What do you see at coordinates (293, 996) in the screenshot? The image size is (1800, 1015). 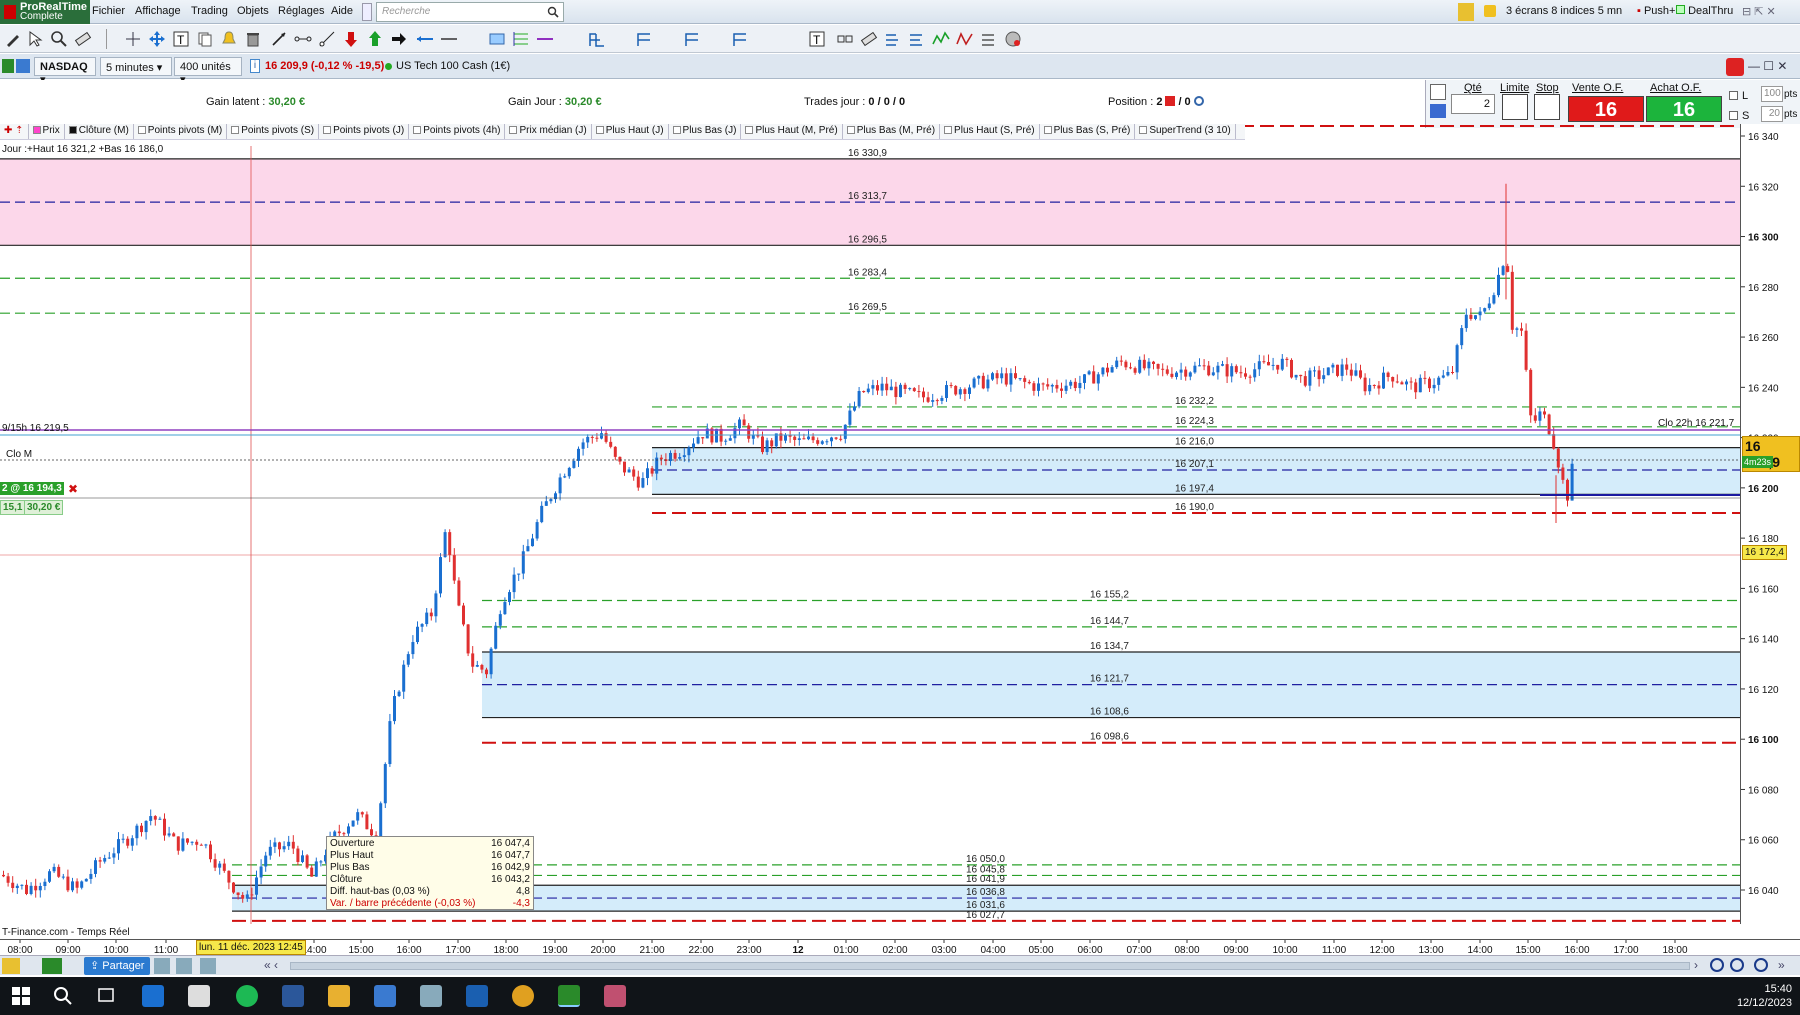 I see `word-app-icon` at bounding box center [293, 996].